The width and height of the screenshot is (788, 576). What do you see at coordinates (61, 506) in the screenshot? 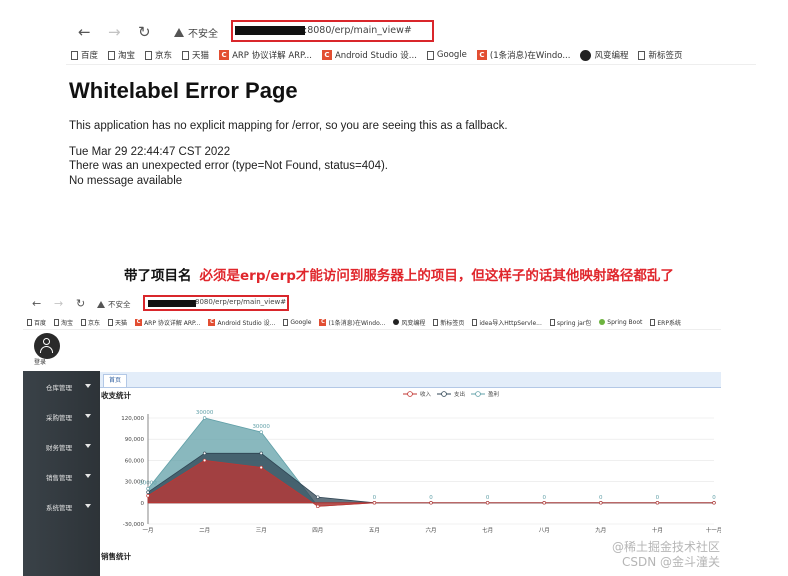
I see `sidebar-item-system: 系统管理` at bounding box center [61, 506].